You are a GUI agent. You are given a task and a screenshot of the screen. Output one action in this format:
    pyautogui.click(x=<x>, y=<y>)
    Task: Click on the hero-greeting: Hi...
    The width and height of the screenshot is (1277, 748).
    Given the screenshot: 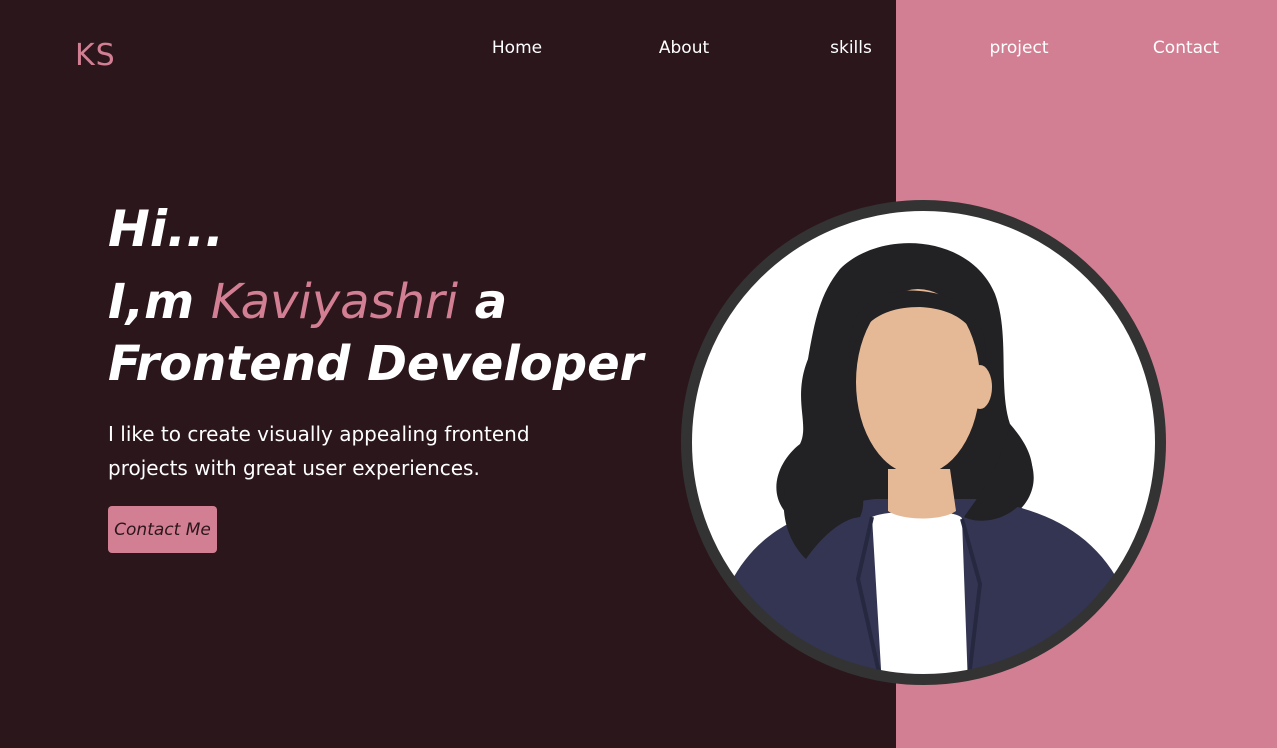 What is the action you would take?
    pyautogui.click(x=166, y=229)
    